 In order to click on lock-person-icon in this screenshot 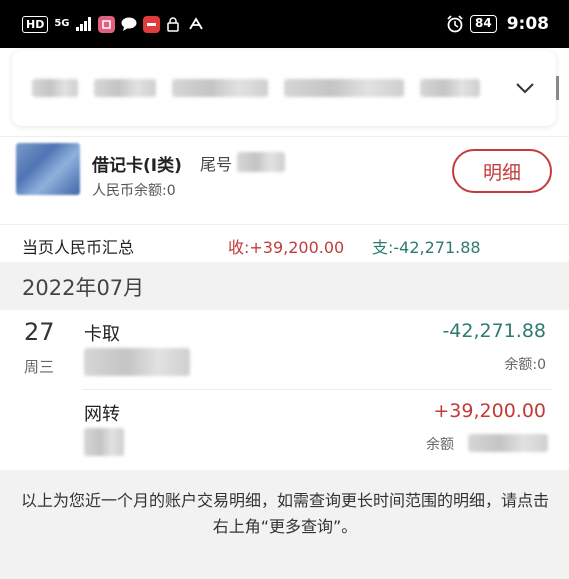, I will do `click(174, 24)`.